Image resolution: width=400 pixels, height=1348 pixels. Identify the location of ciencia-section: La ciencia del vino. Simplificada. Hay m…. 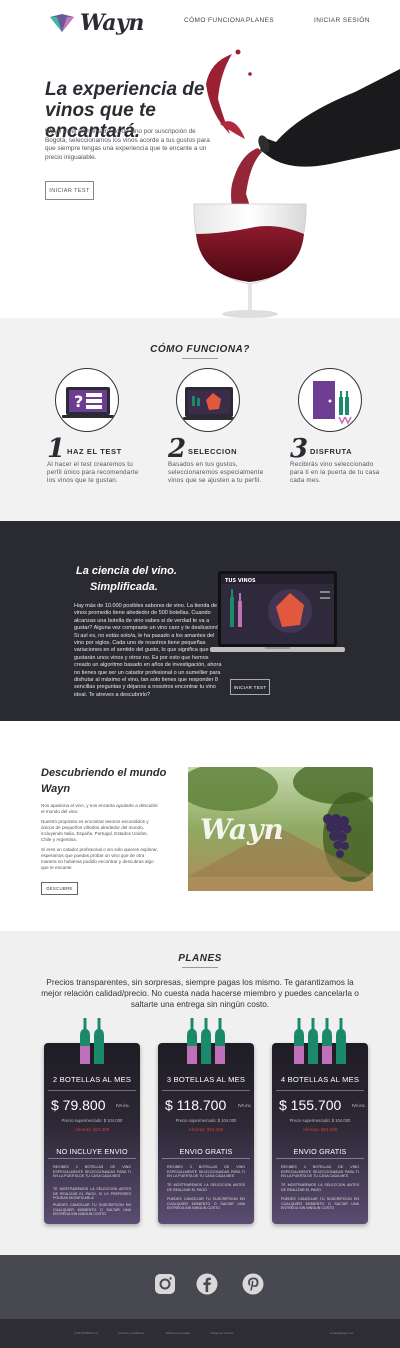
(200, 621).